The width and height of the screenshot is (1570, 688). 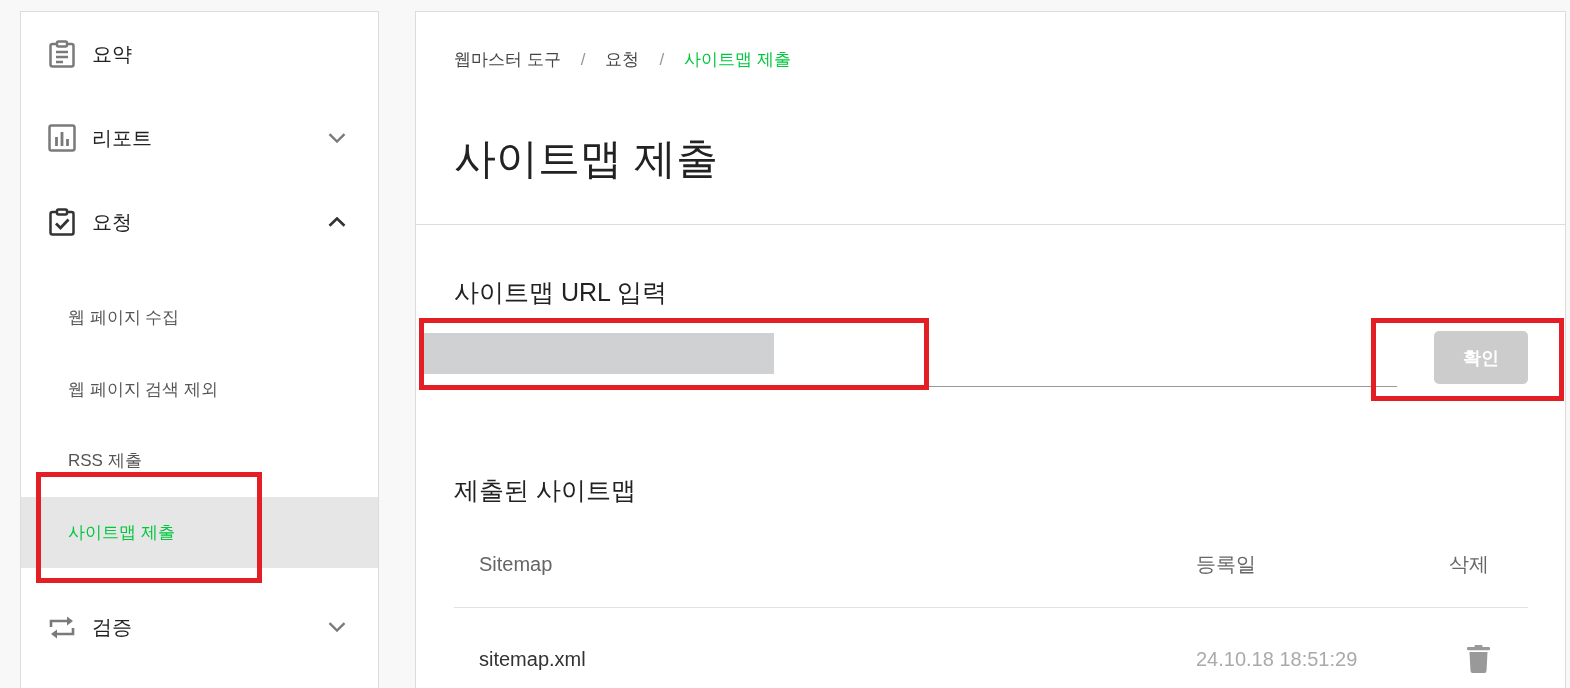 What do you see at coordinates (199, 461) in the screenshot?
I see `submenu-item: RSS 제출` at bounding box center [199, 461].